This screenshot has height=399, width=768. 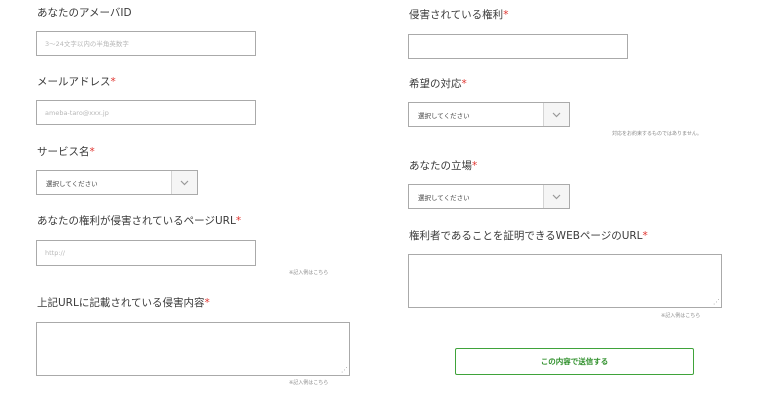 I want to click on desired-action-label: 希望の対応*, so click(x=438, y=84).